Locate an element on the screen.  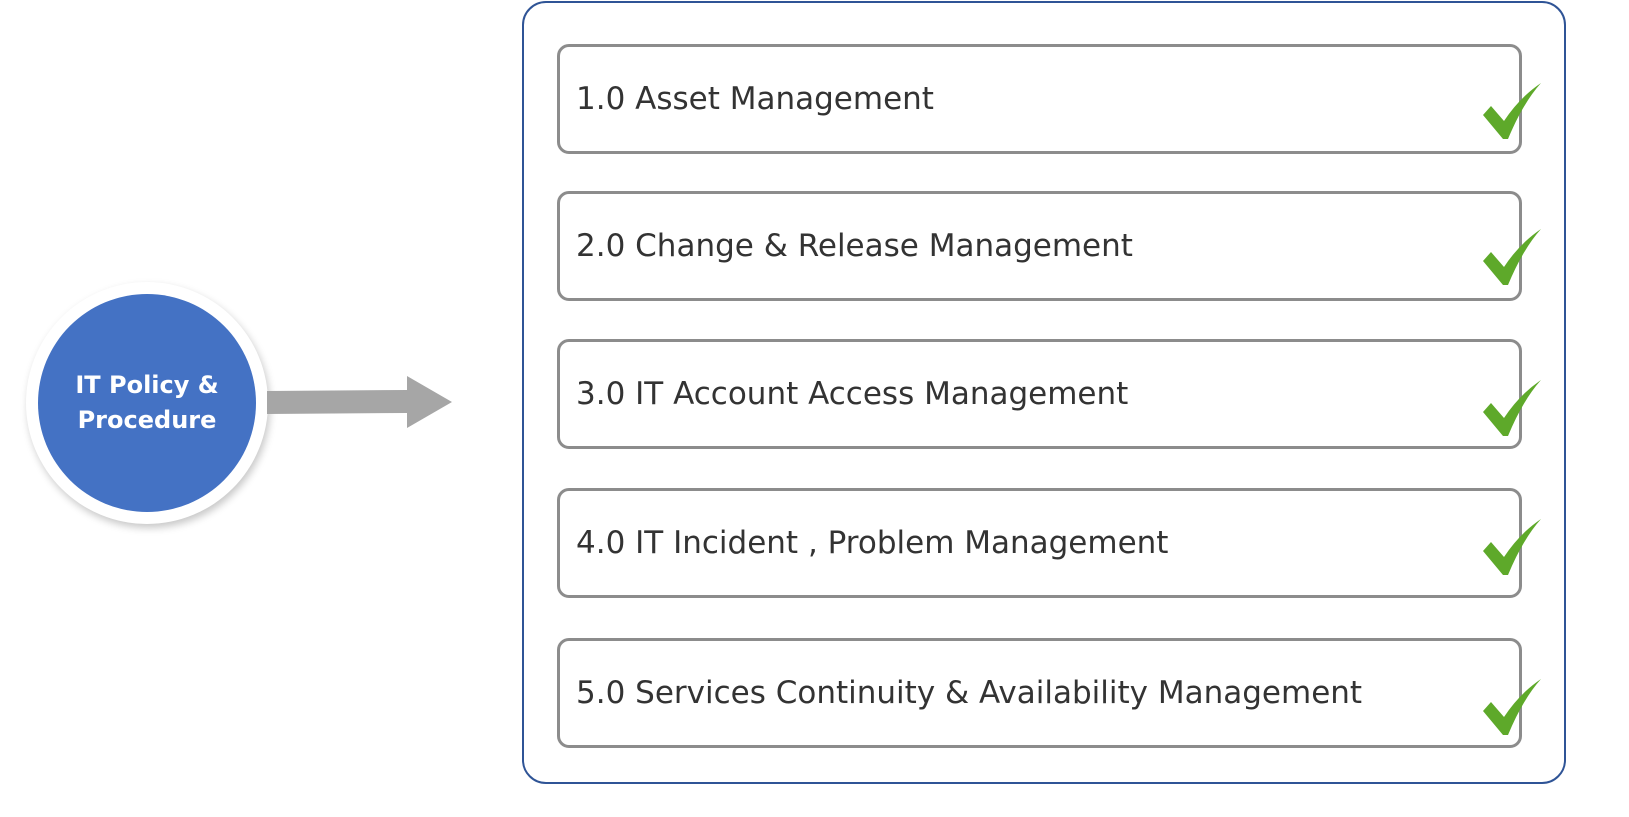
list-item: 3.0 IT Account Access Management is located at coordinates (1039, 394).